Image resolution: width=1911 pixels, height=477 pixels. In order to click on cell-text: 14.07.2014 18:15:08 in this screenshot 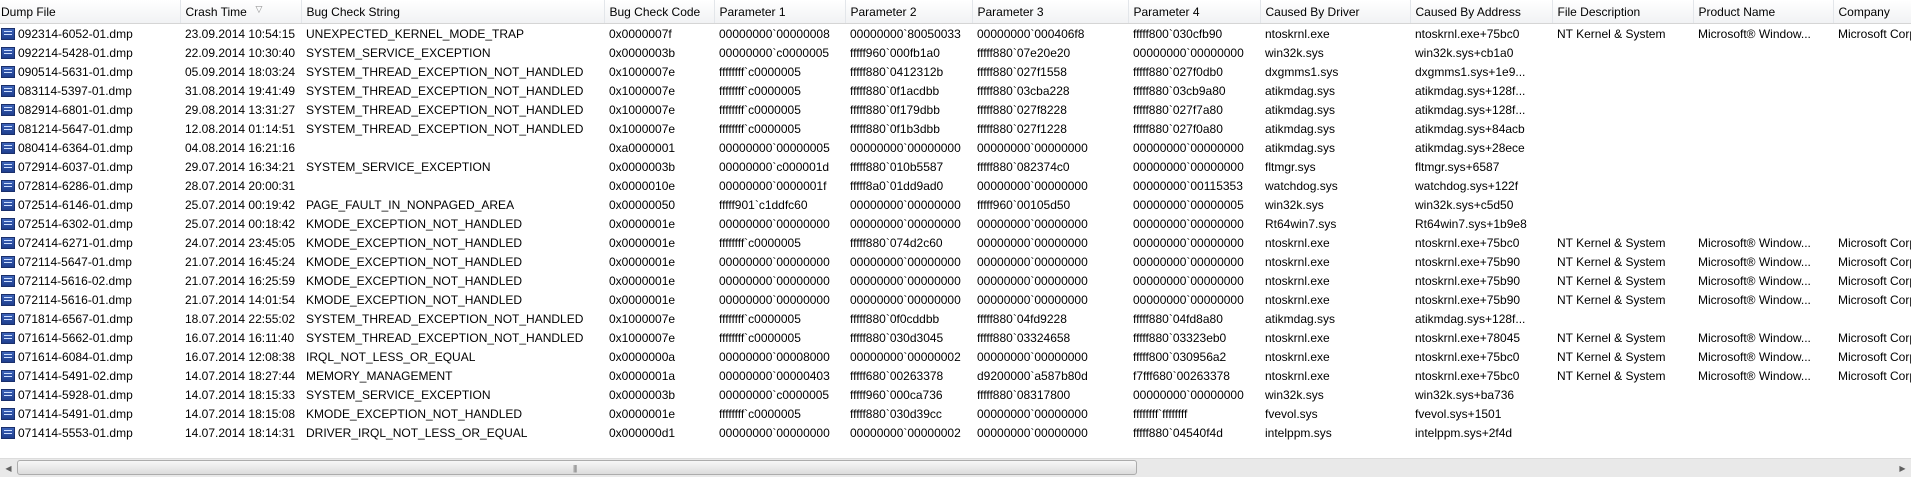, I will do `click(240, 413)`.